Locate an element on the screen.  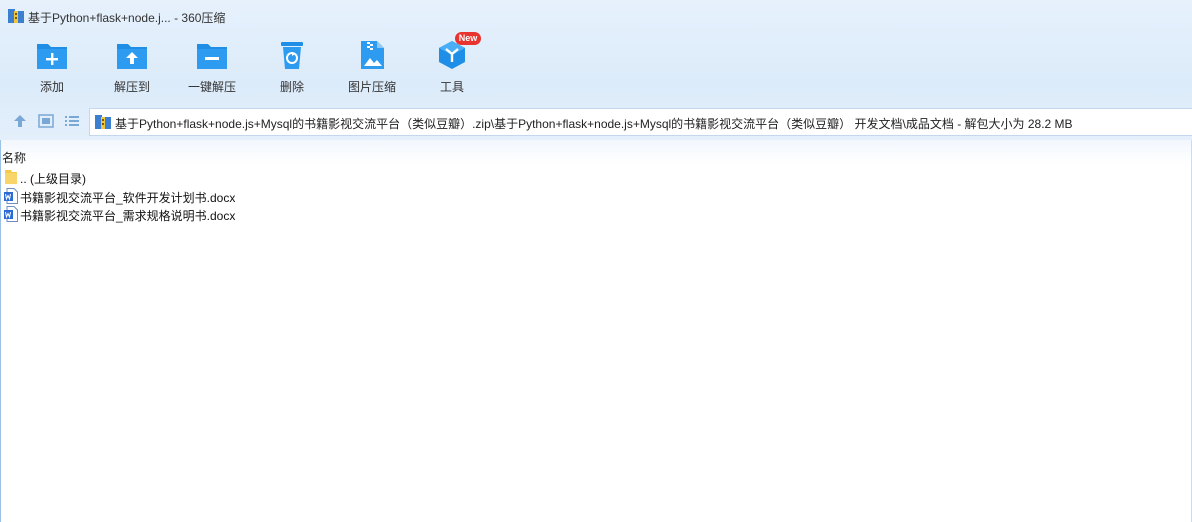
archive-app-icon is located at coordinates (16, 16).